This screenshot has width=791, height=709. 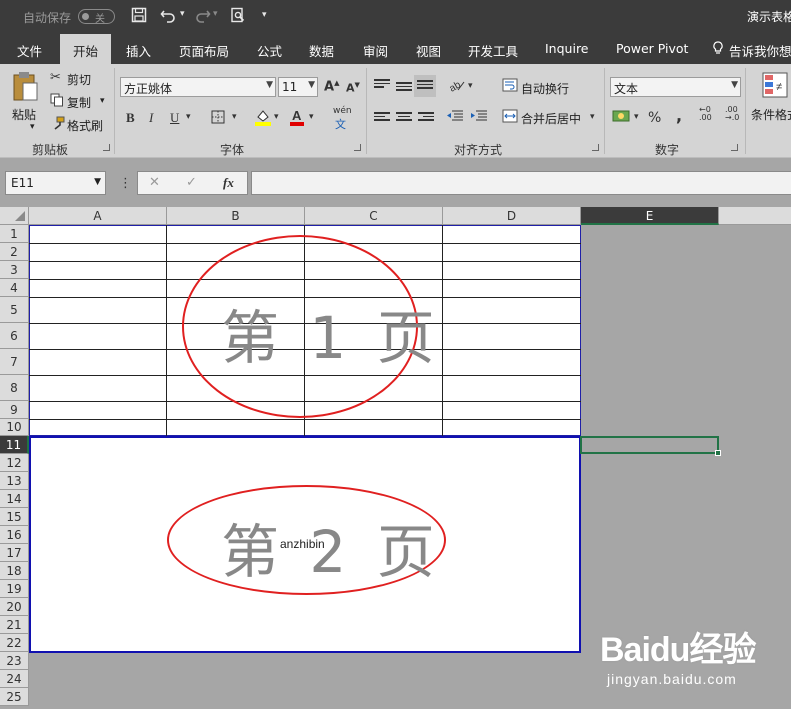 What do you see at coordinates (215, 14) in the screenshot?
I see `redo-dropdown-icon: ▾` at bounding box center [215, 14].